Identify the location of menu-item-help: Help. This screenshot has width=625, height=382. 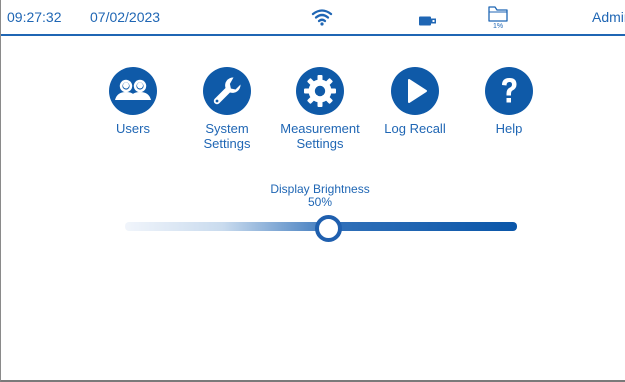
(509, 101).